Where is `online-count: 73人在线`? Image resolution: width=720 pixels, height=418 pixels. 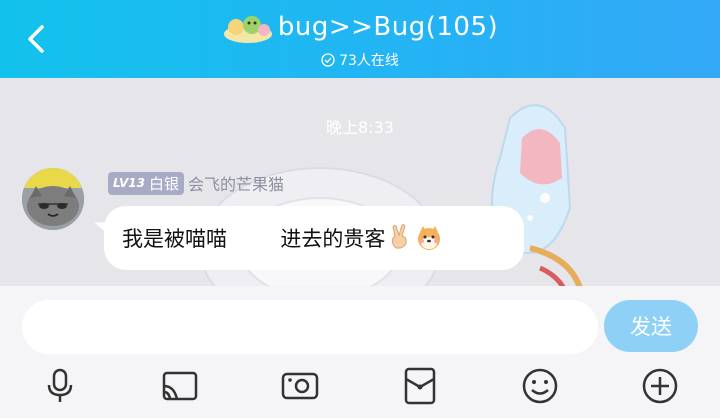
online-count: 73人在线 is located at coordinates (369, 61).